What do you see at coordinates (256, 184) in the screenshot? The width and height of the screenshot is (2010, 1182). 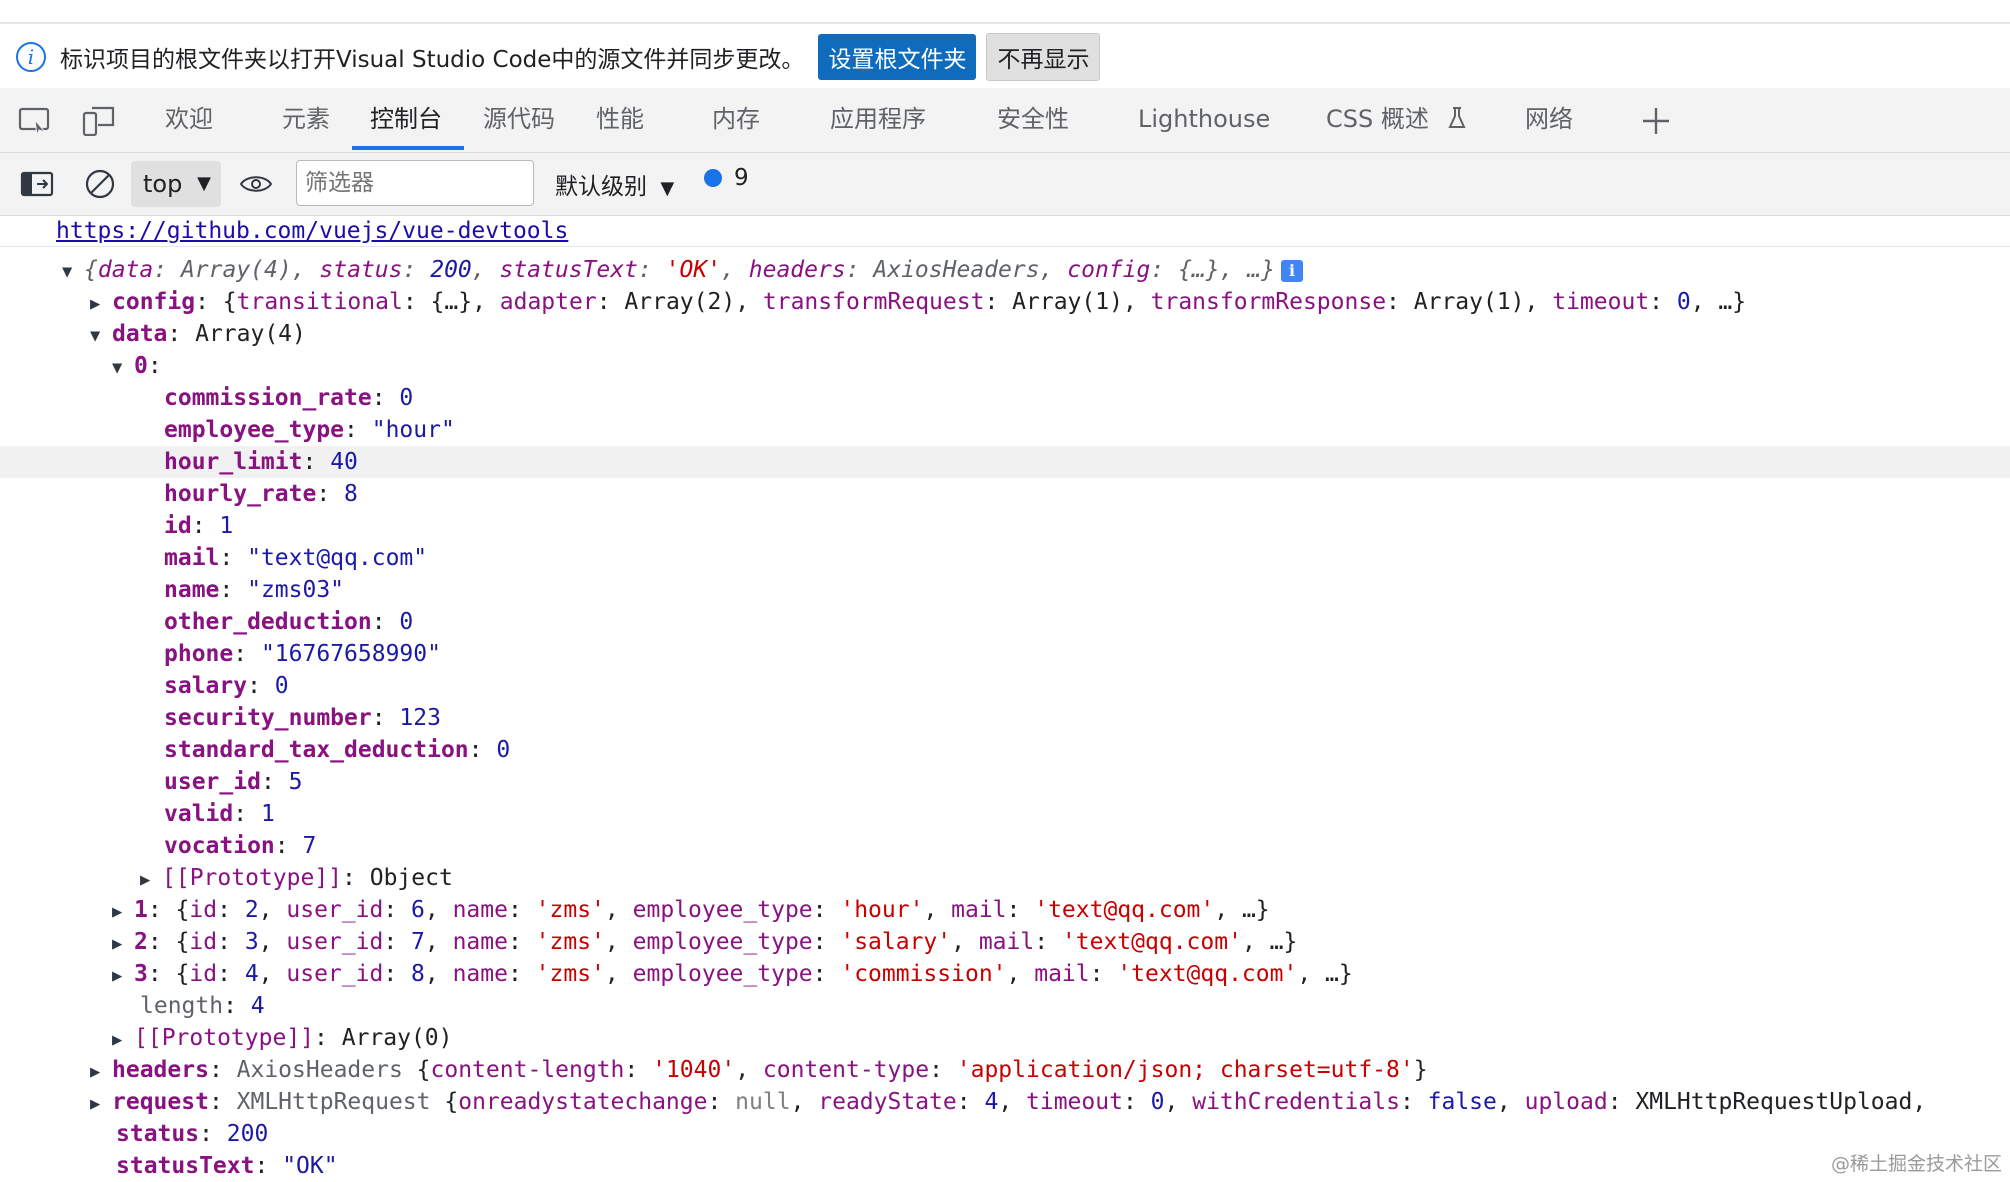 I see `live-expression-eye-icon` at bounding box center [256, 184].